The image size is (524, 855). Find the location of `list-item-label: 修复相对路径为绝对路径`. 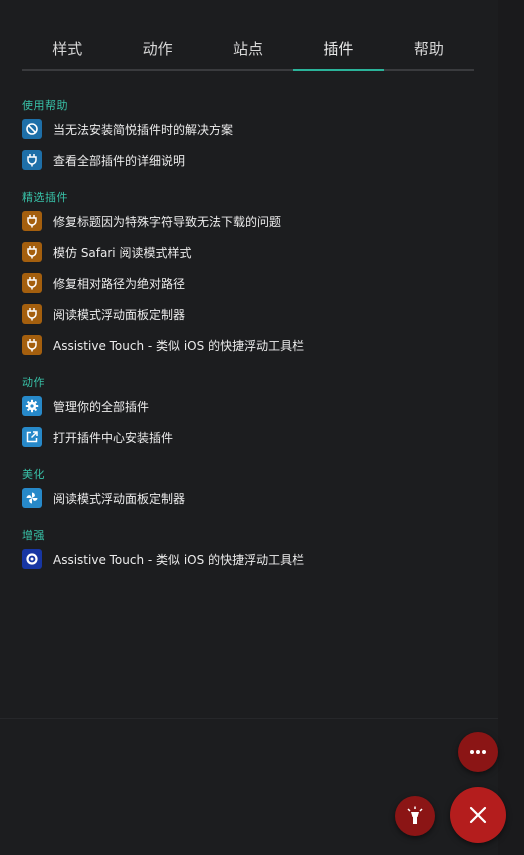

list-item-label: 修复相对路径为绝对路径 is located at coordinates (119, 283).